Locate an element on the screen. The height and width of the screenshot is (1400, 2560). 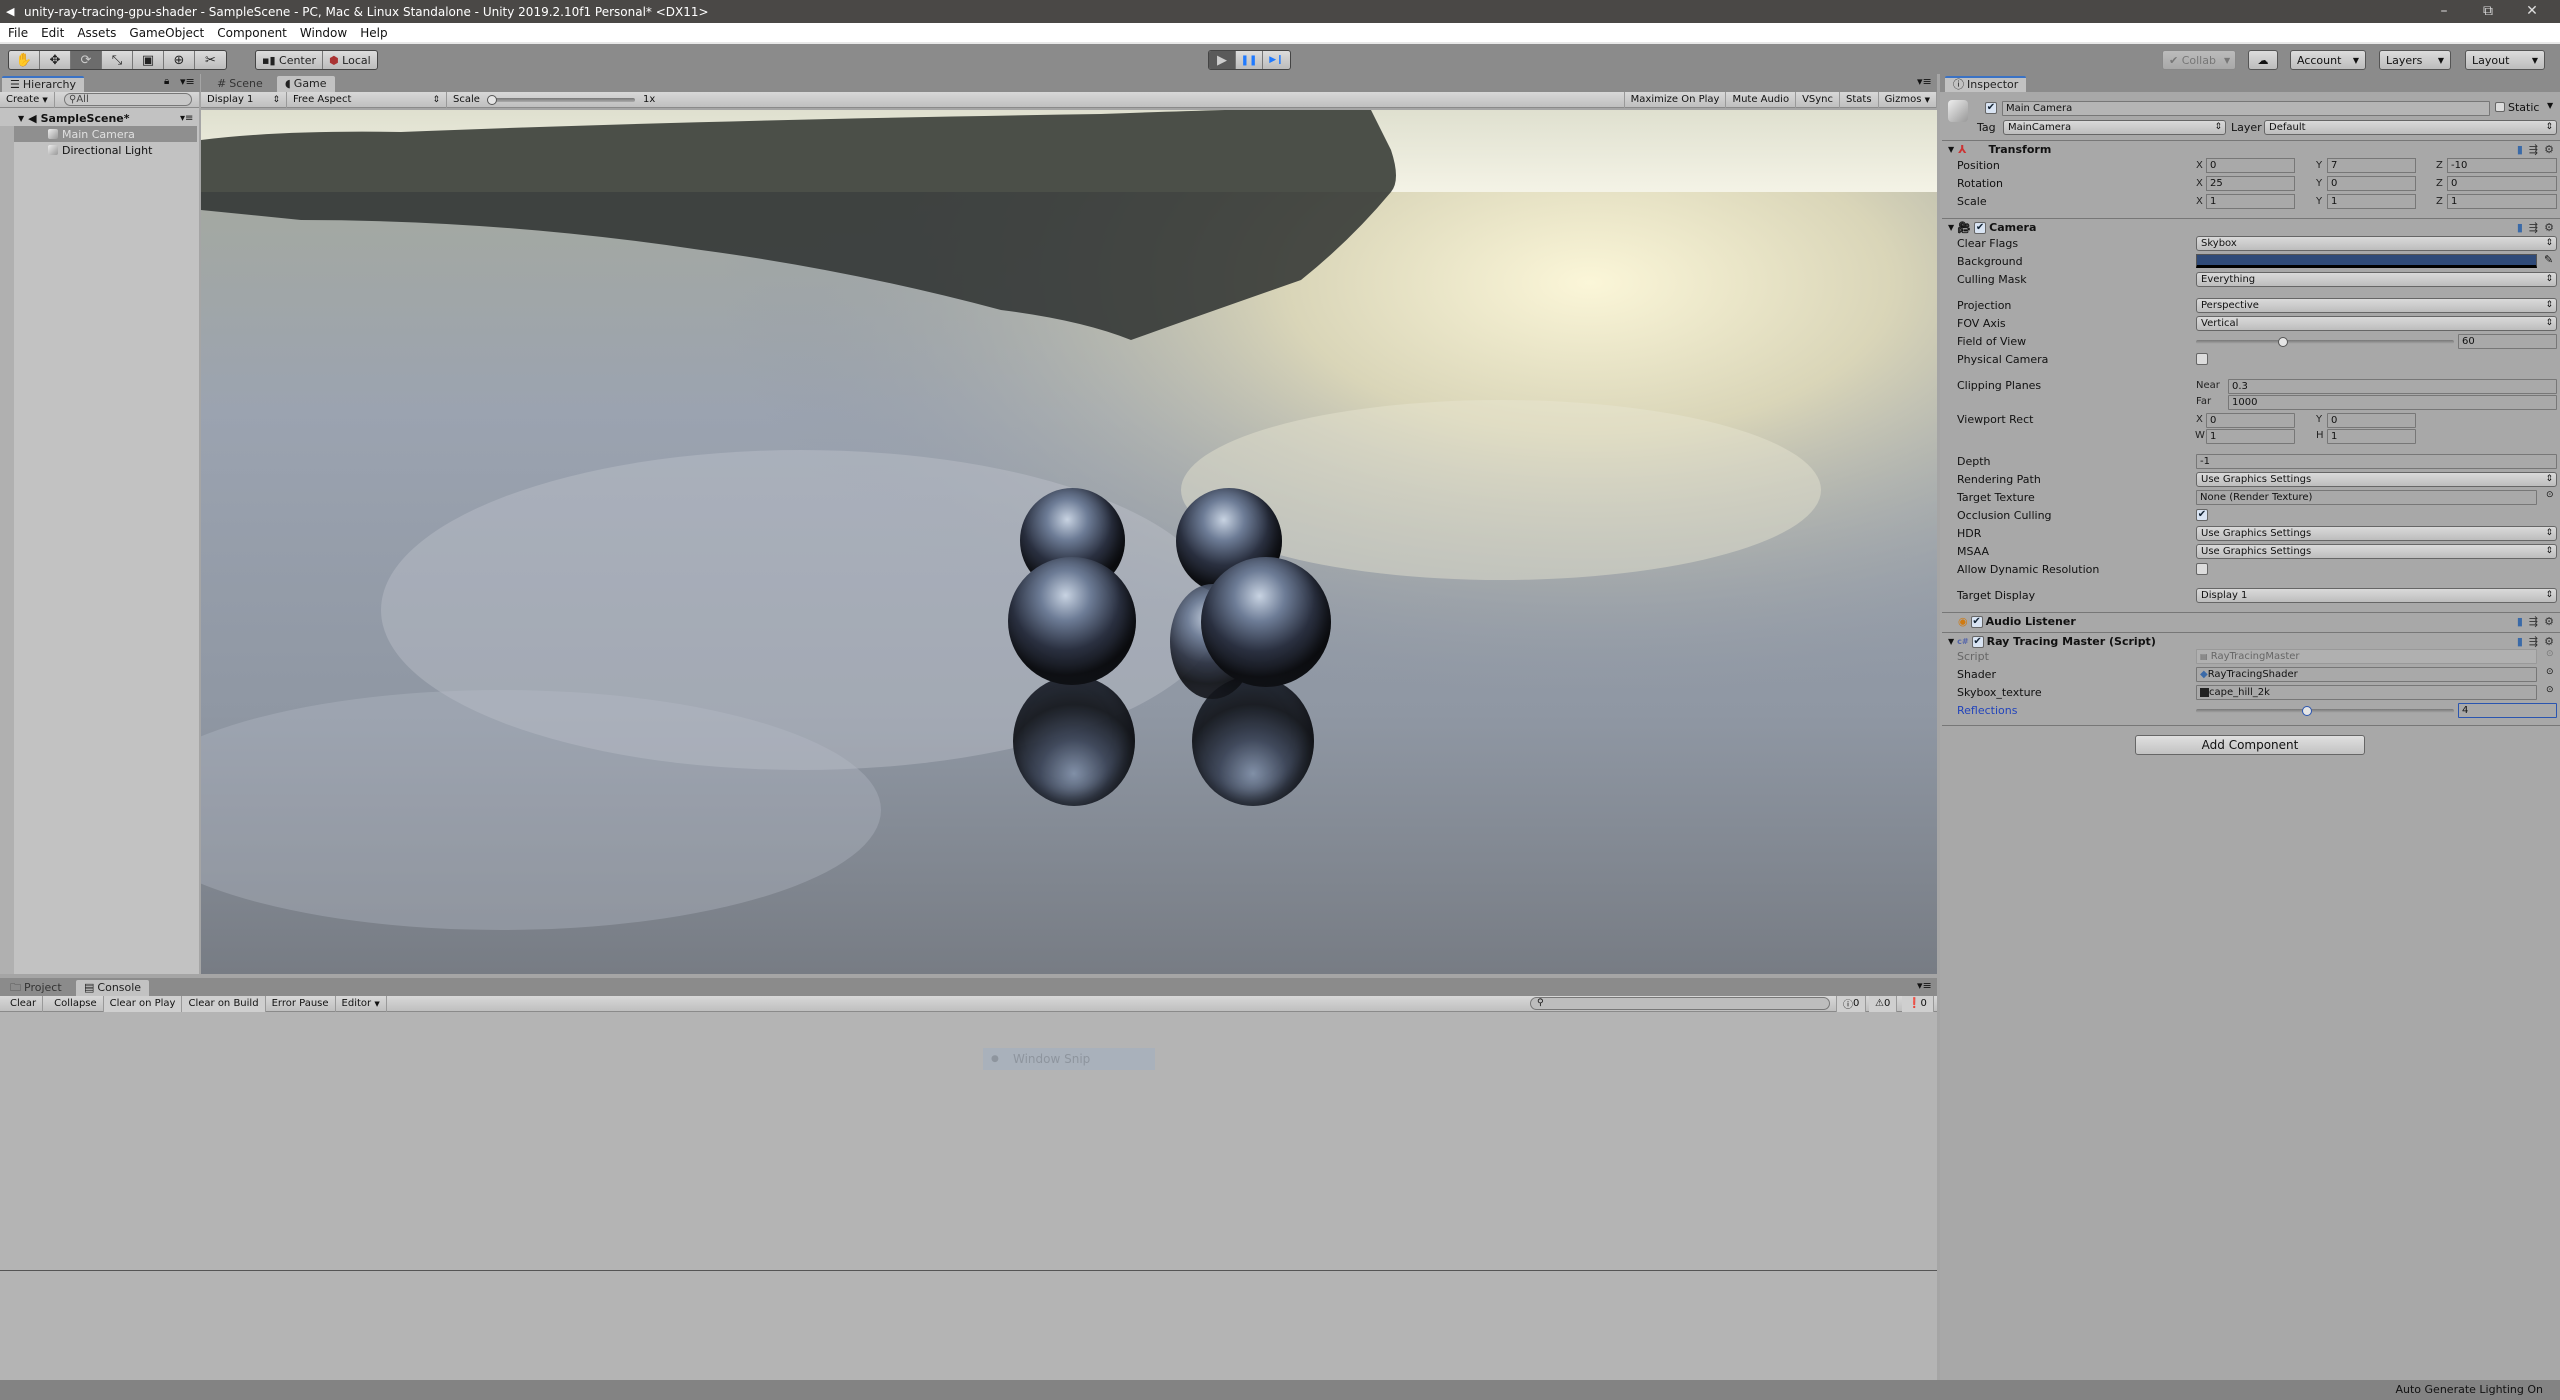
hierarchy-item-main-camera: Main Camera is located at coordinates (98, 134).